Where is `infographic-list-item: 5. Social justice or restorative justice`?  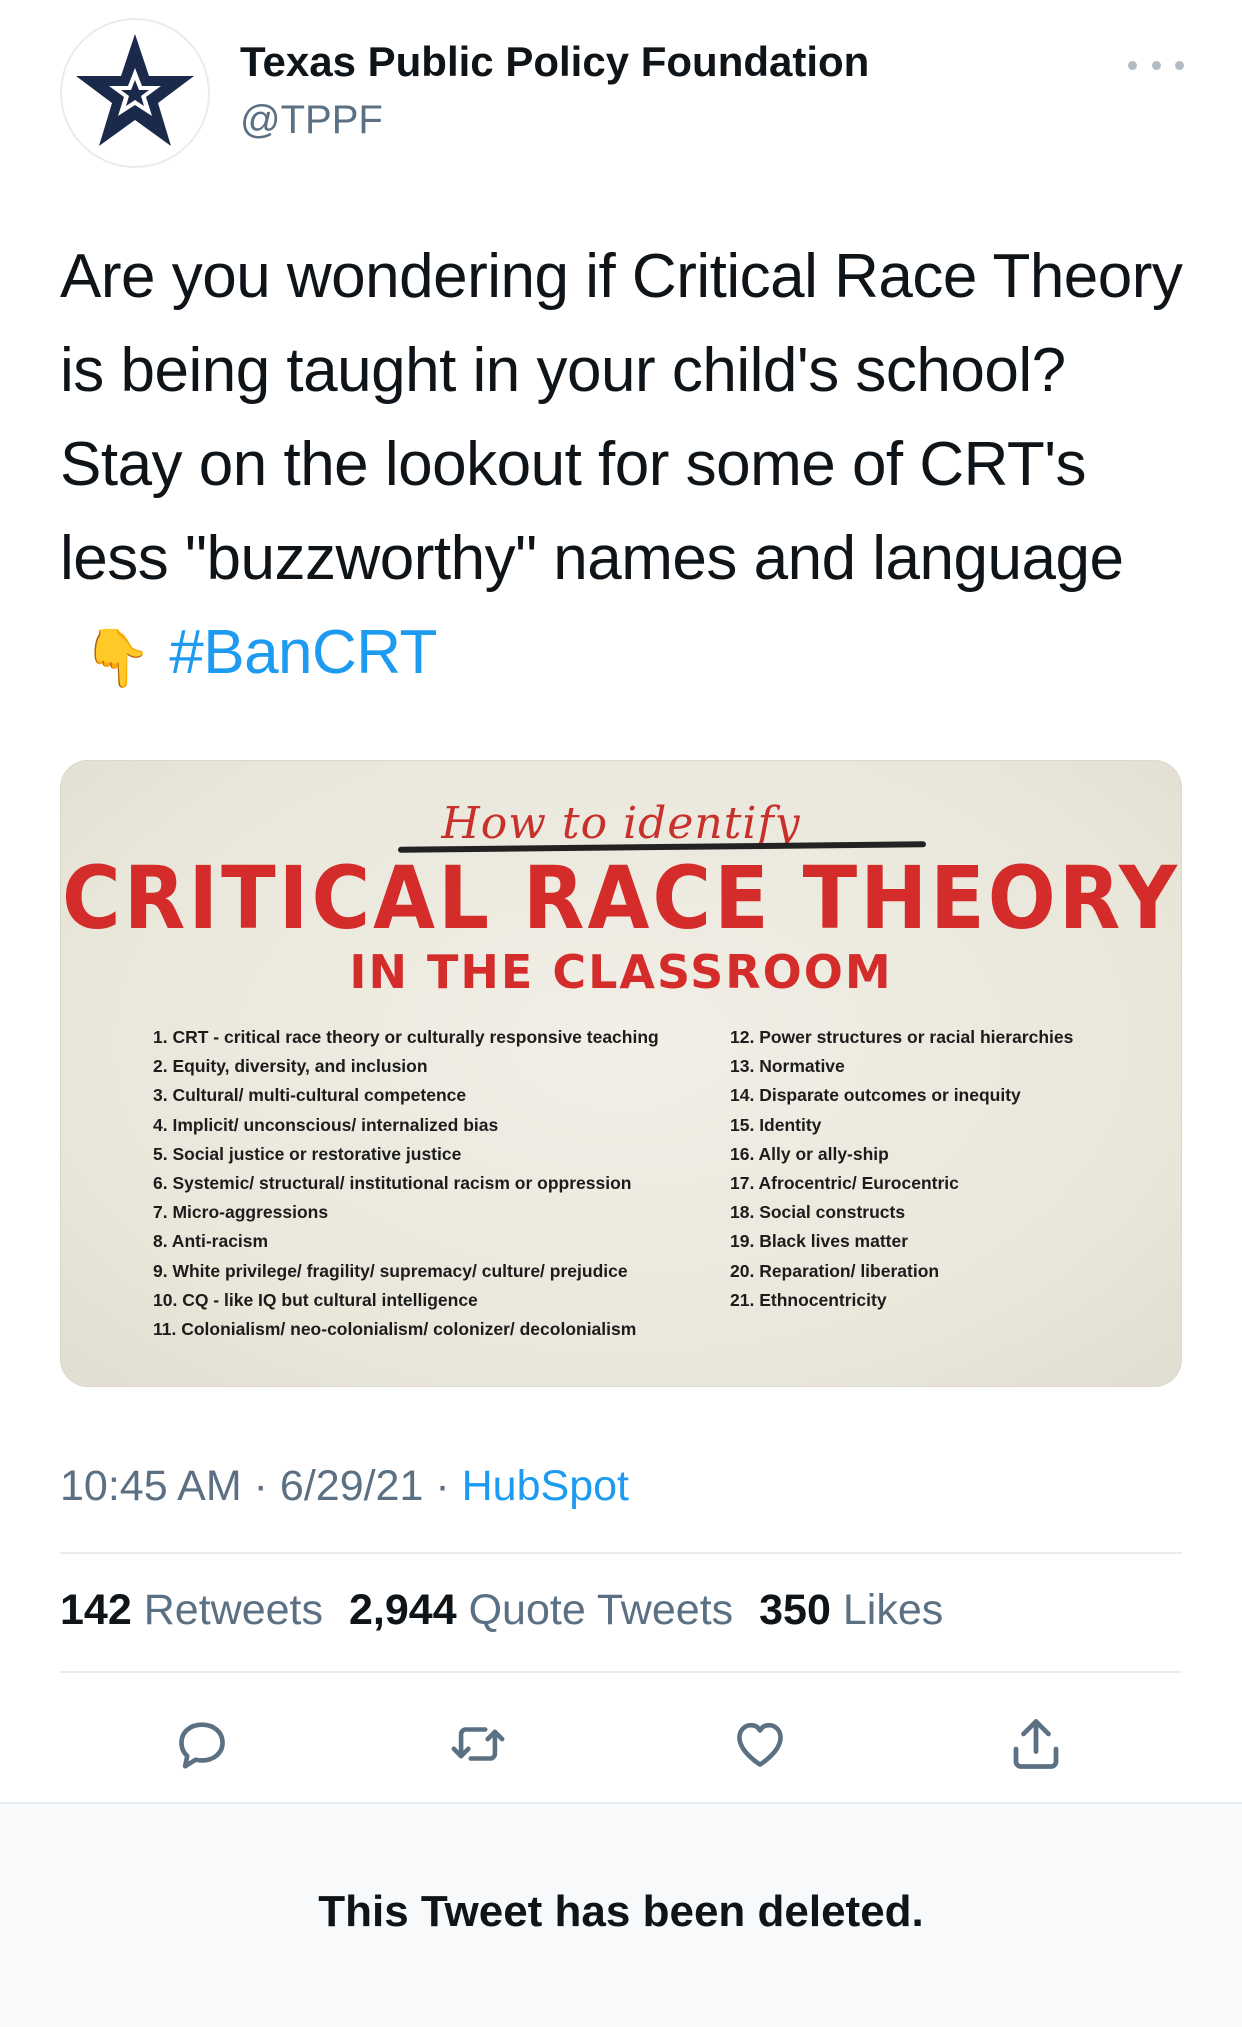 infographic-list-item: 5. Social justice or restorative justice is located at coordinates (307, 1153).